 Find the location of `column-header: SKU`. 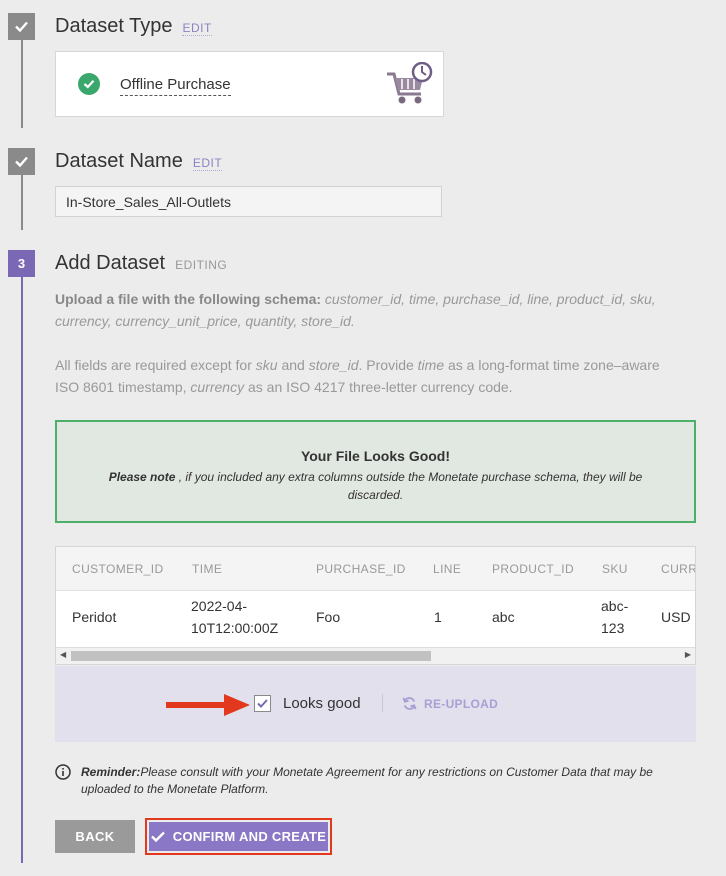

column-header: SKU is located at coordinates (615, 569).